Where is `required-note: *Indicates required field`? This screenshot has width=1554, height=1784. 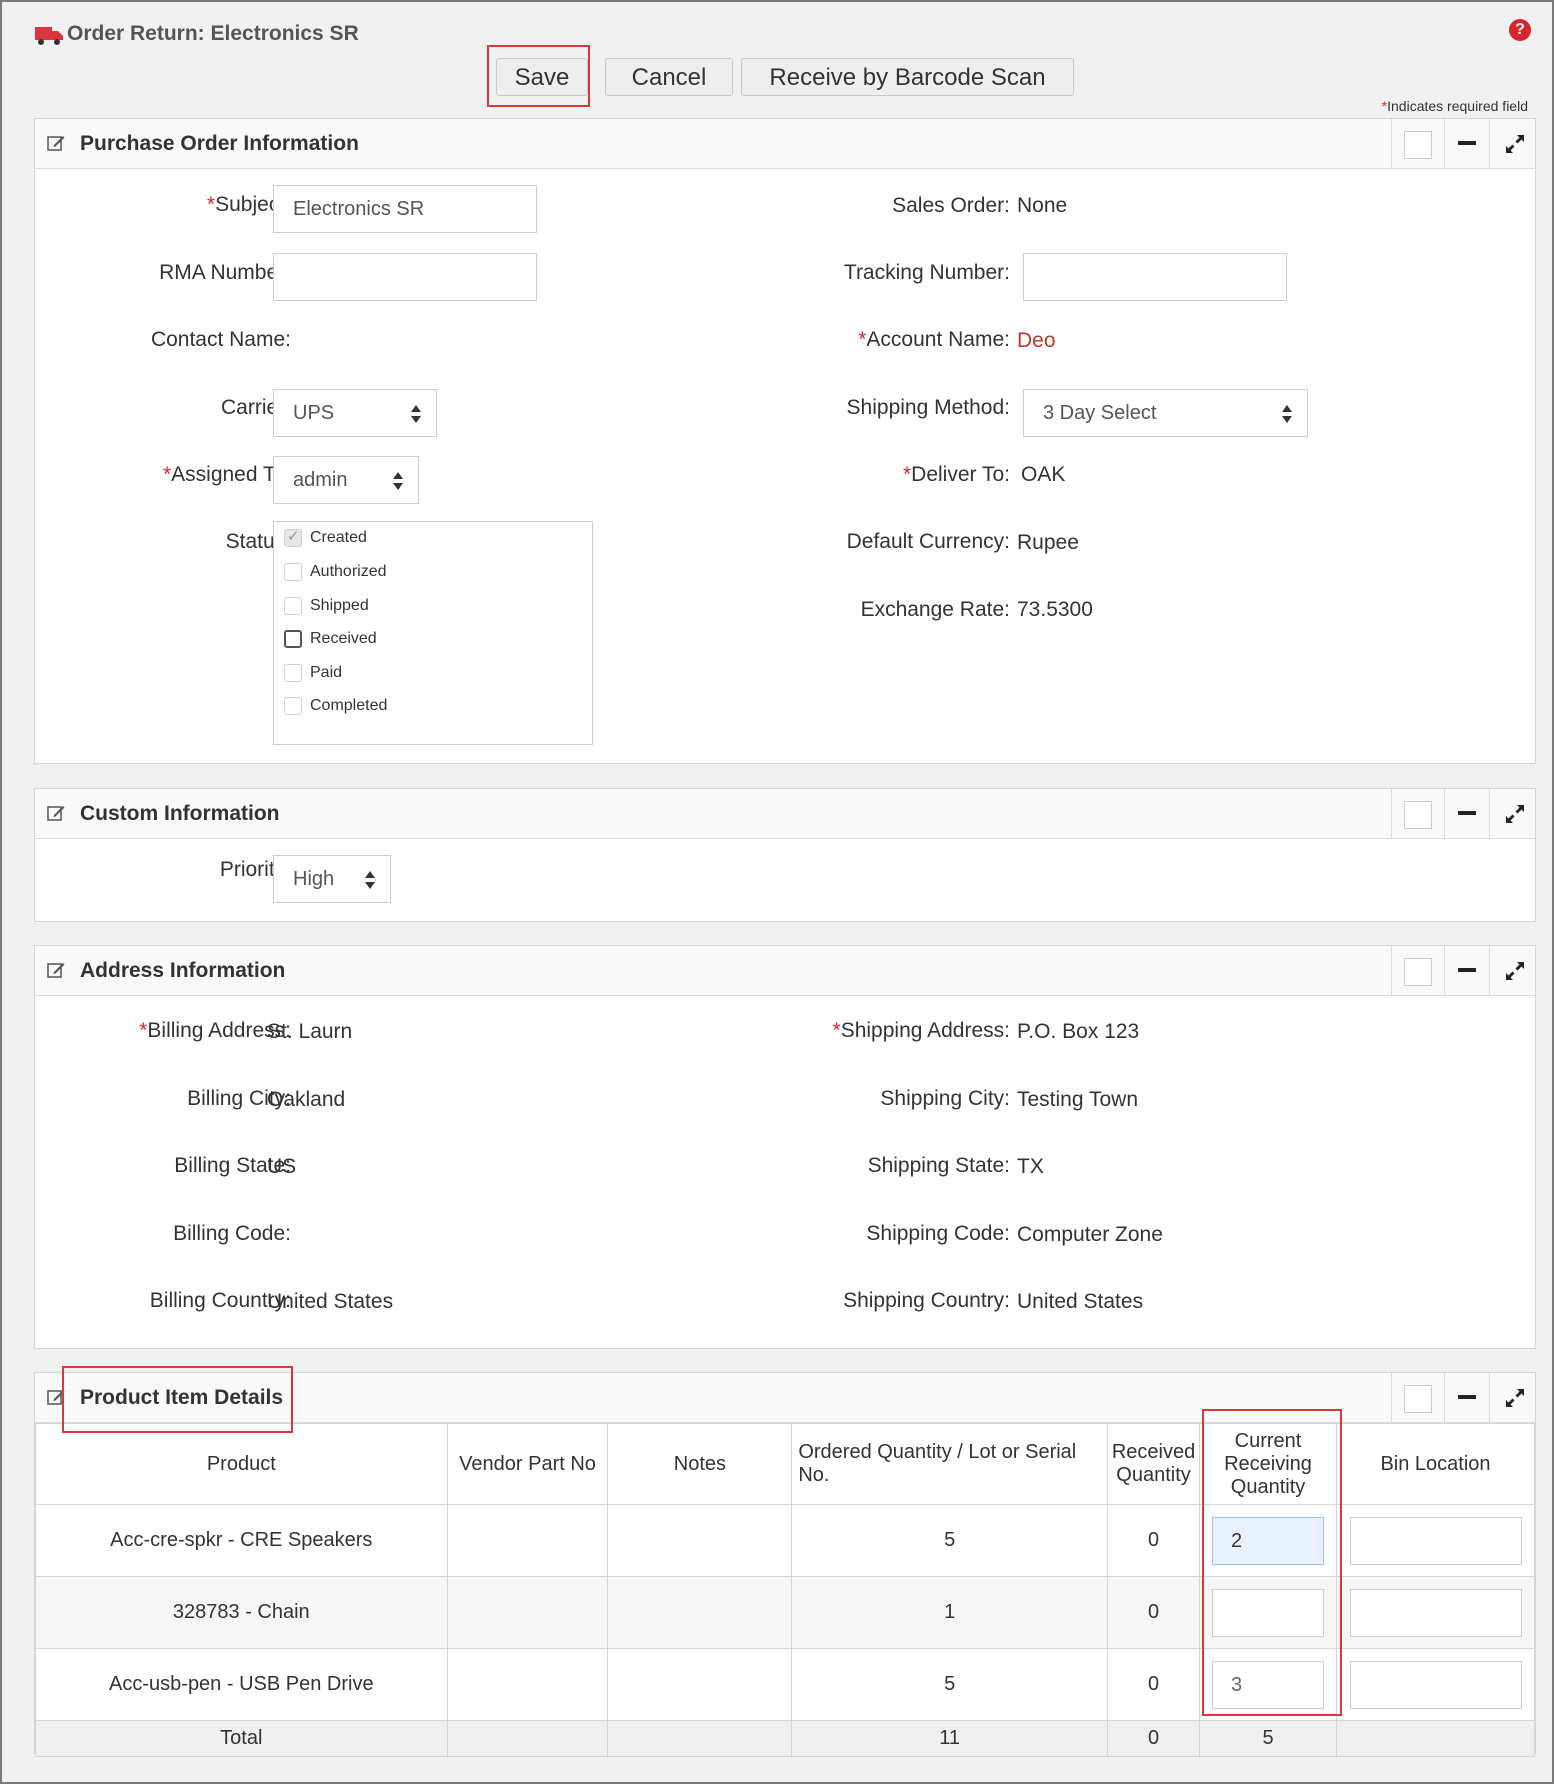
required-note: *Indicates required field is located at coordinates (1454, 106).